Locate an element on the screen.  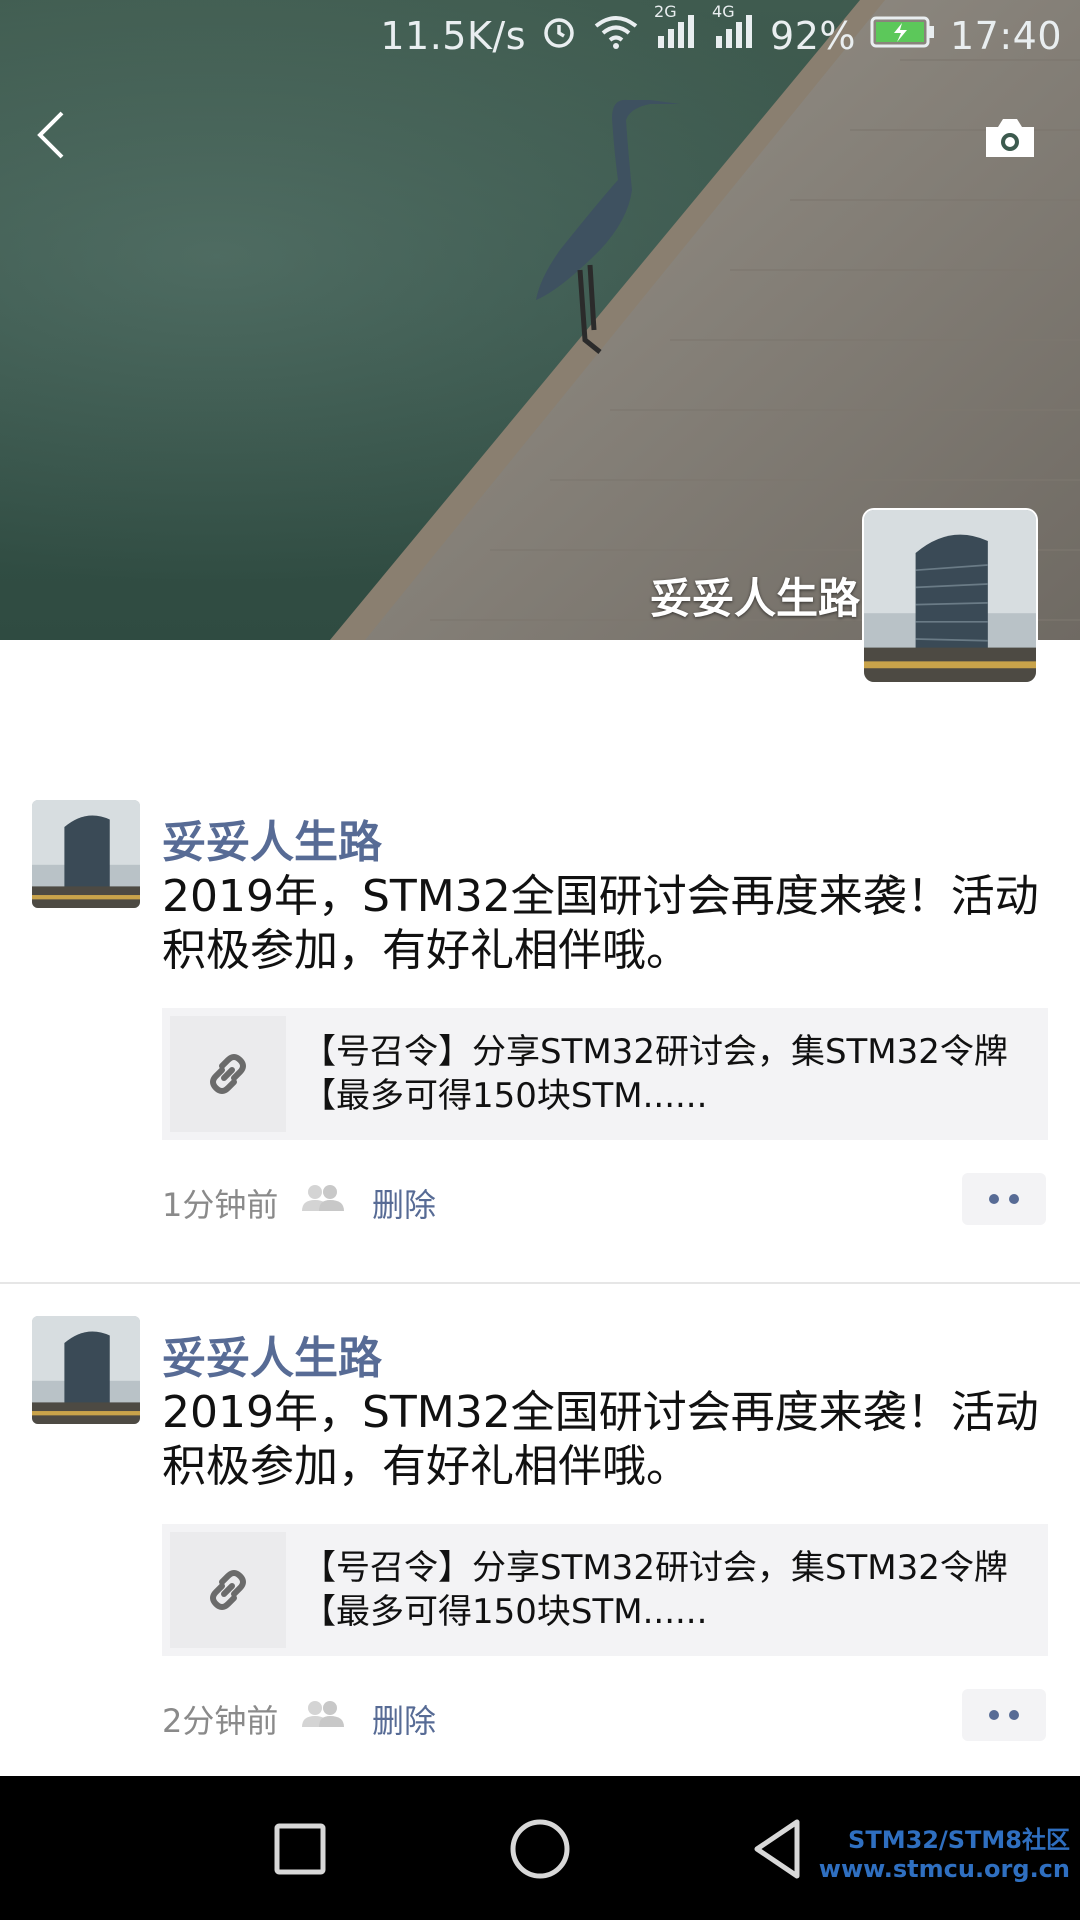
alarm-icon is located at coordinates (559, 35).